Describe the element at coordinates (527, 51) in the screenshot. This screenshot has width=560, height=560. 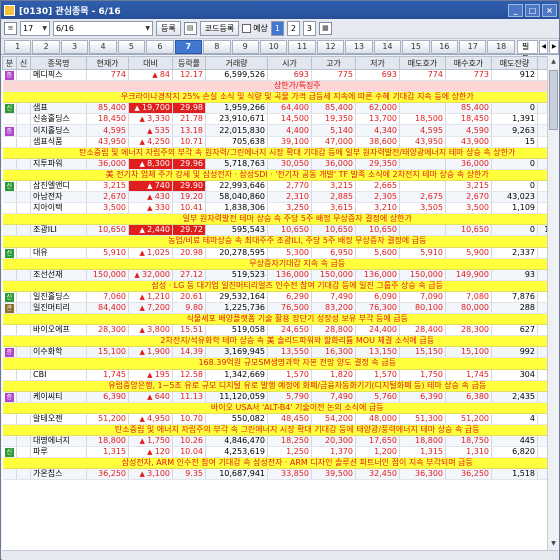
I see `field-button: 필드` at that location.